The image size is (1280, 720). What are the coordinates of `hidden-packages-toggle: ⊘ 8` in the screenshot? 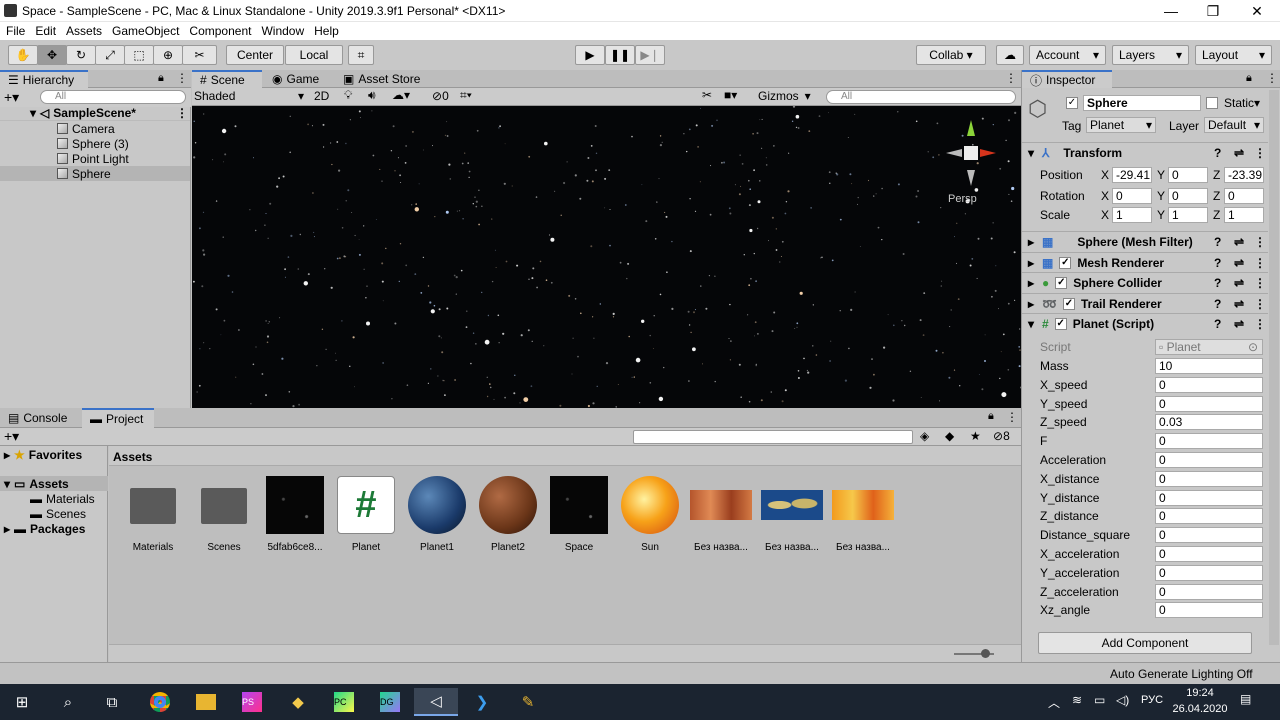 It's located at (1001, 436).